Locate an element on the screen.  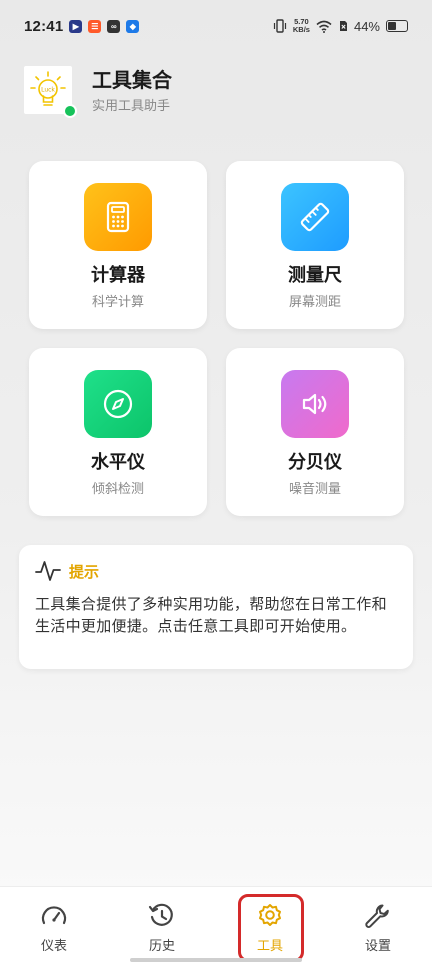
selection-highlight is located at coordinates (271, 928).